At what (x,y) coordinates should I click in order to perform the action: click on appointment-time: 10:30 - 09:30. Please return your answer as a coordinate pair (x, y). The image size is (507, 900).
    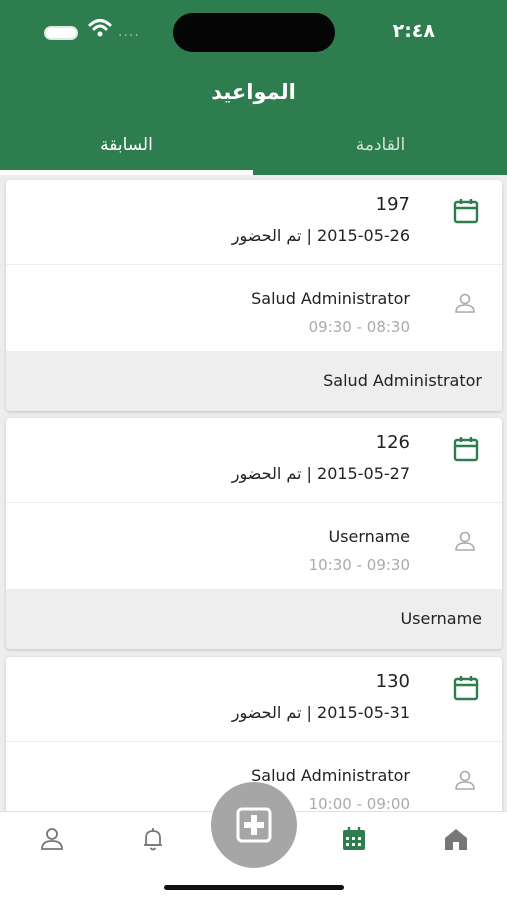
    Looking at the image, I should click on (359, 565).